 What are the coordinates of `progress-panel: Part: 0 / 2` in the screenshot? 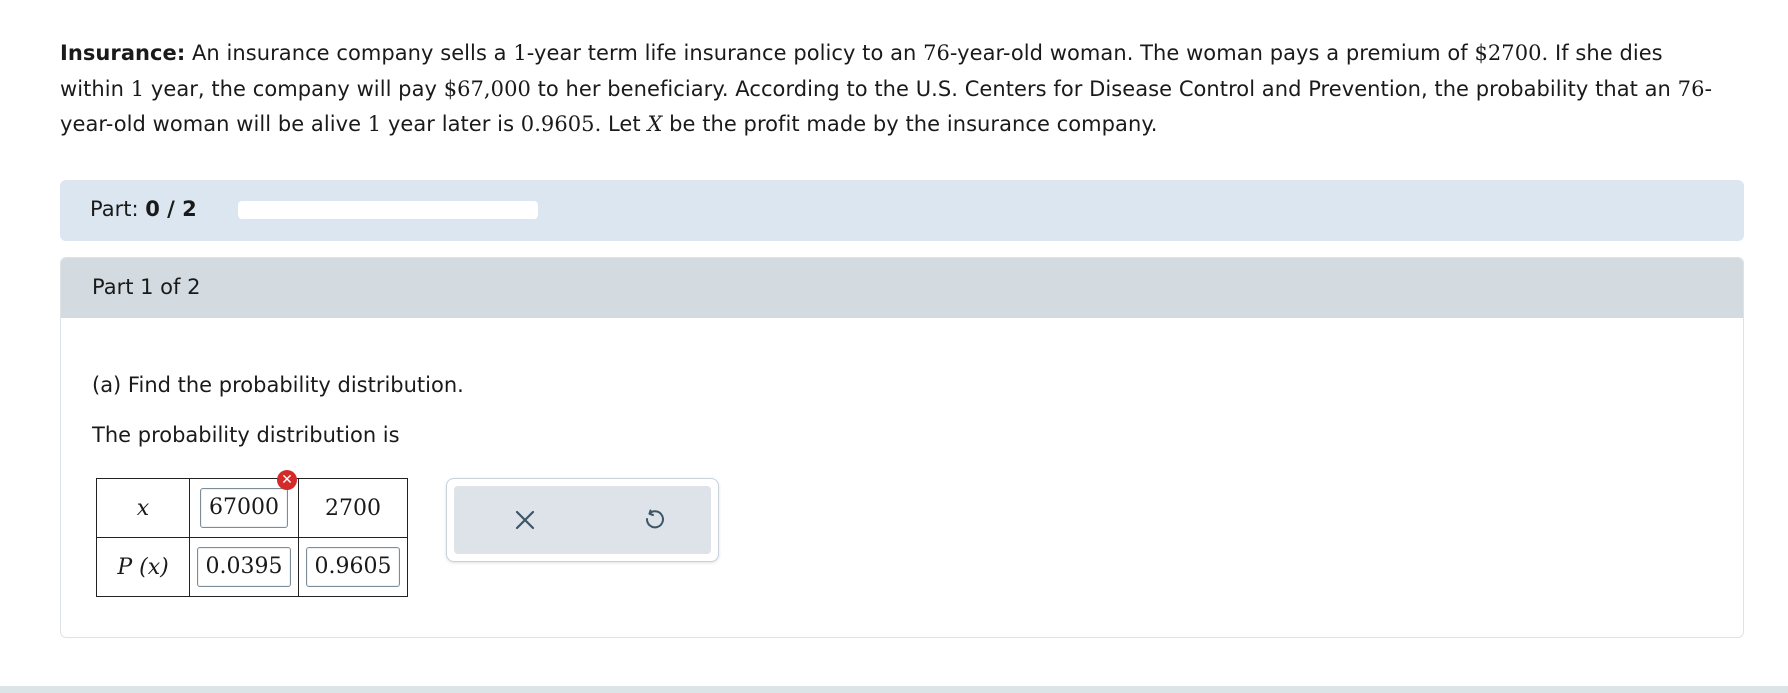 It's located at (902, 210).